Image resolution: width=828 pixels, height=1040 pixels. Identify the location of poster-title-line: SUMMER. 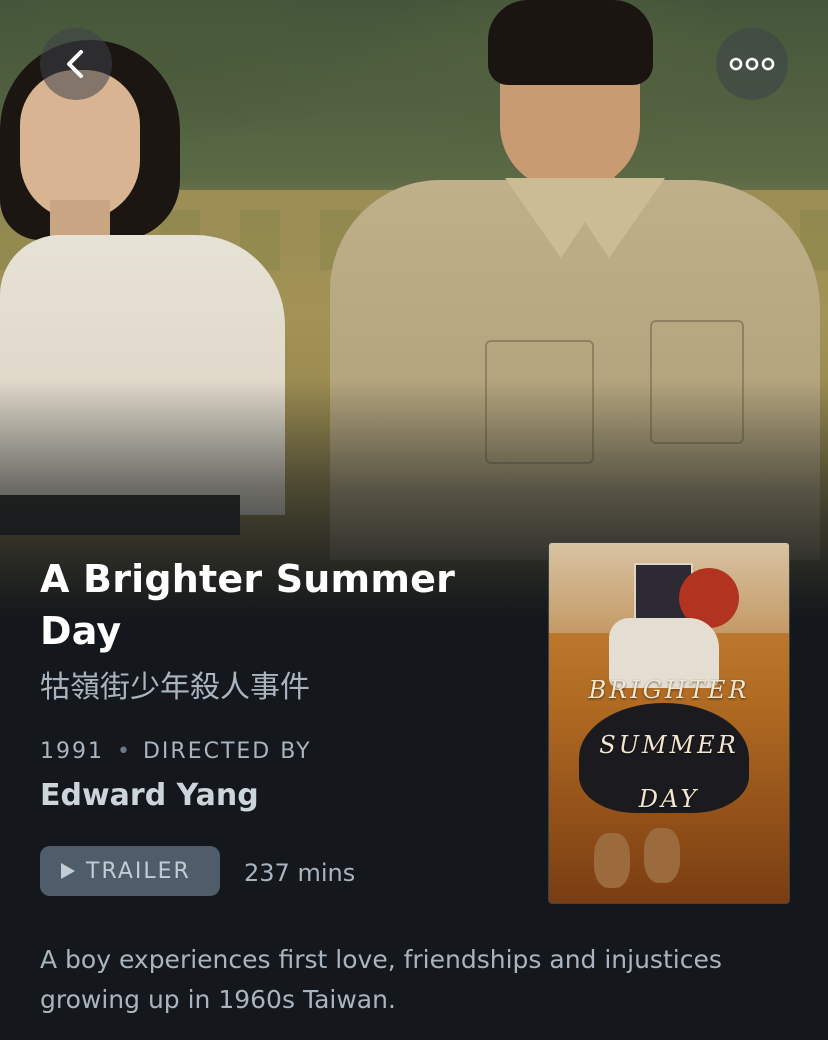
(669, 745).